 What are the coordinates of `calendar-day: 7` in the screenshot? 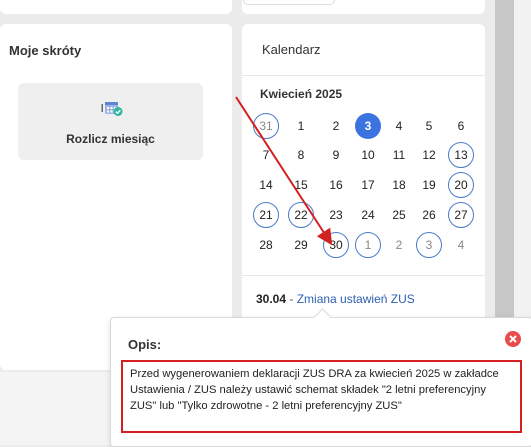 It's located at (266, 155).